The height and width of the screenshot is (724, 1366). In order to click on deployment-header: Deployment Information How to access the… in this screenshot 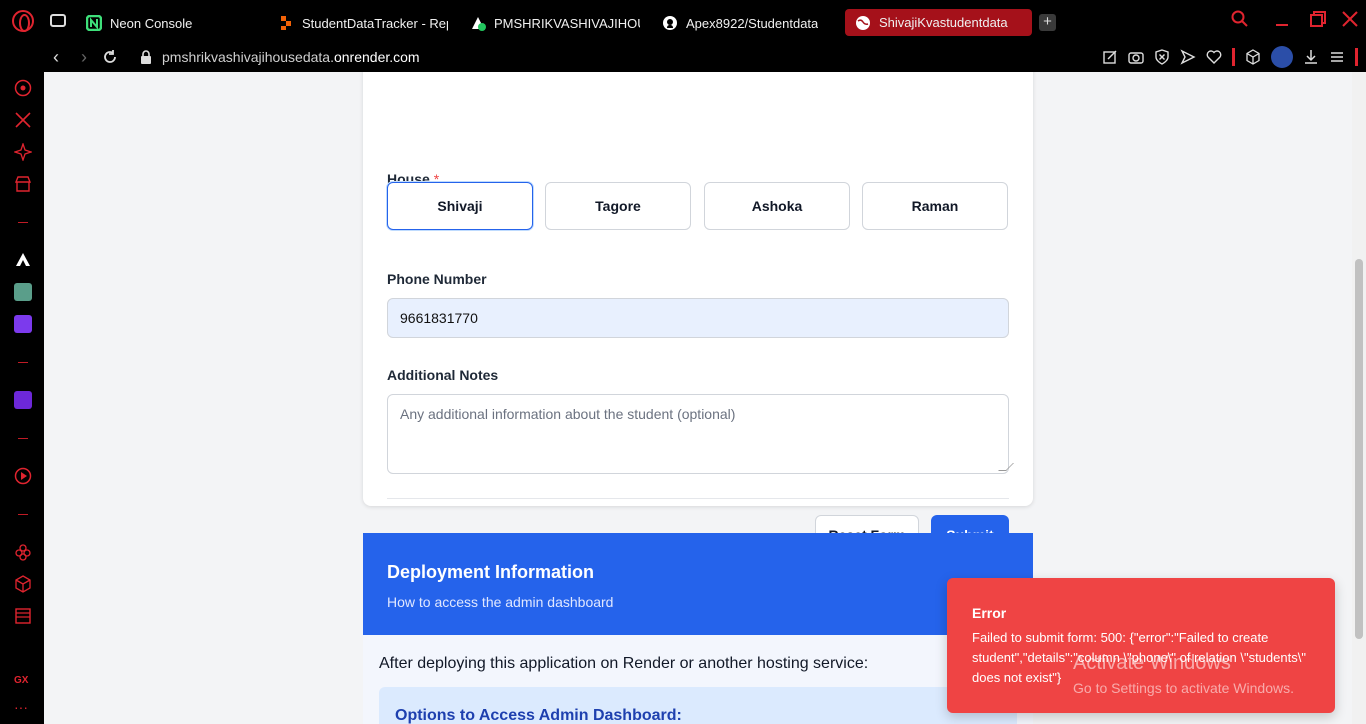, I will do `click(698, 584)`.